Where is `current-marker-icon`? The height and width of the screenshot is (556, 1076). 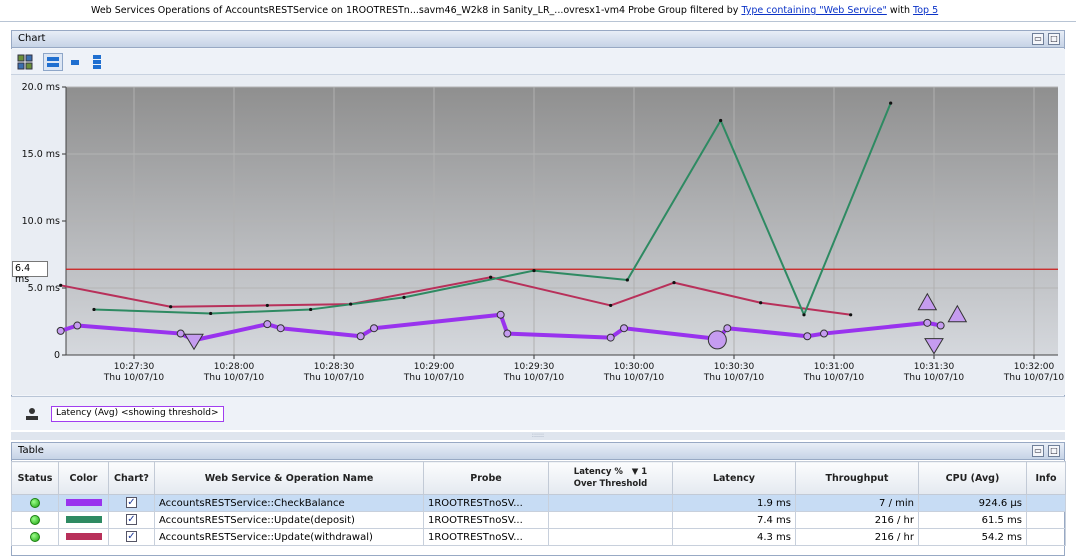
current-marker-icon is located at coordinates (717, 340).